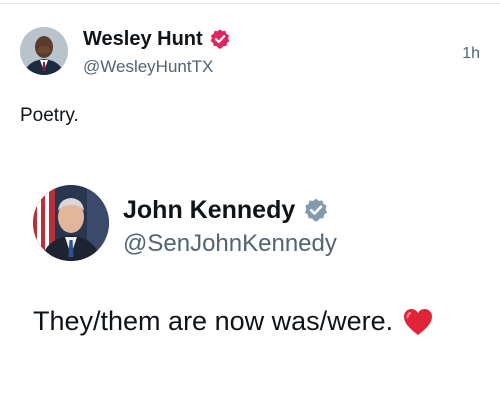 The height and width of the screenshot is (411, 500). What do you see at coordinates (230, 244) in the screenshot?
I see `quoted-author-handle: @SenJohnKennedy` at bounding box center [230, 244].